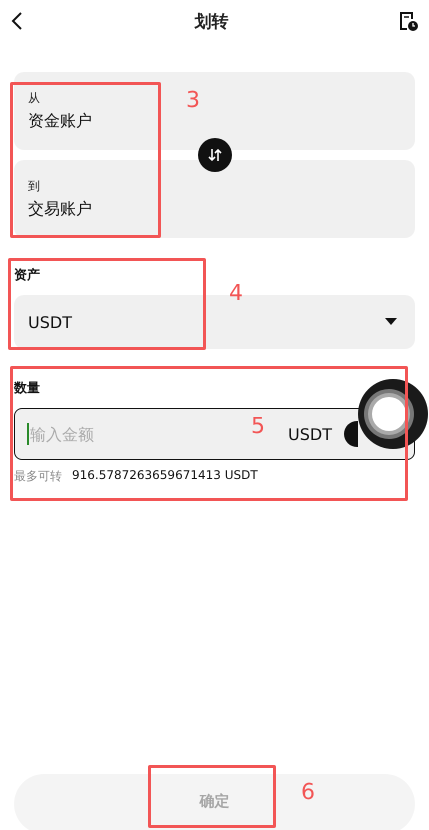 Image resolution: width=429 pixels, height=830 pixels. Describe the element at coordinates (34, 186) in the screenshot. I see `field-label: 到` at that location.